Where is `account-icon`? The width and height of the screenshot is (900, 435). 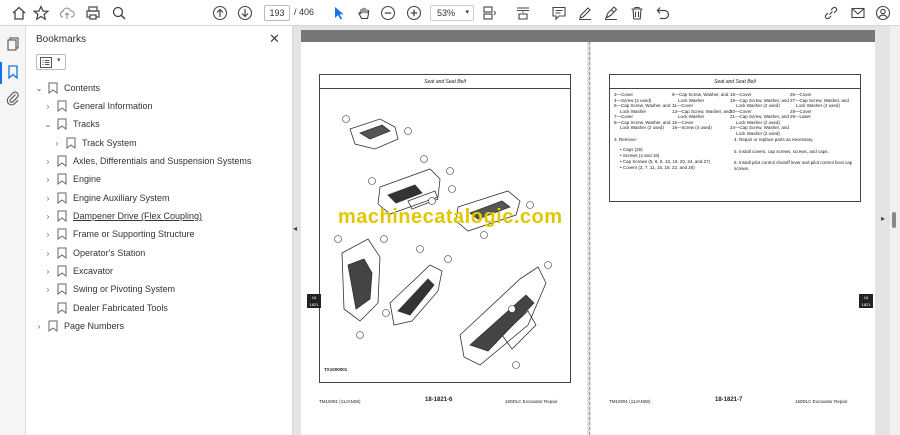
account-icon is located at coordinates (883, 13).